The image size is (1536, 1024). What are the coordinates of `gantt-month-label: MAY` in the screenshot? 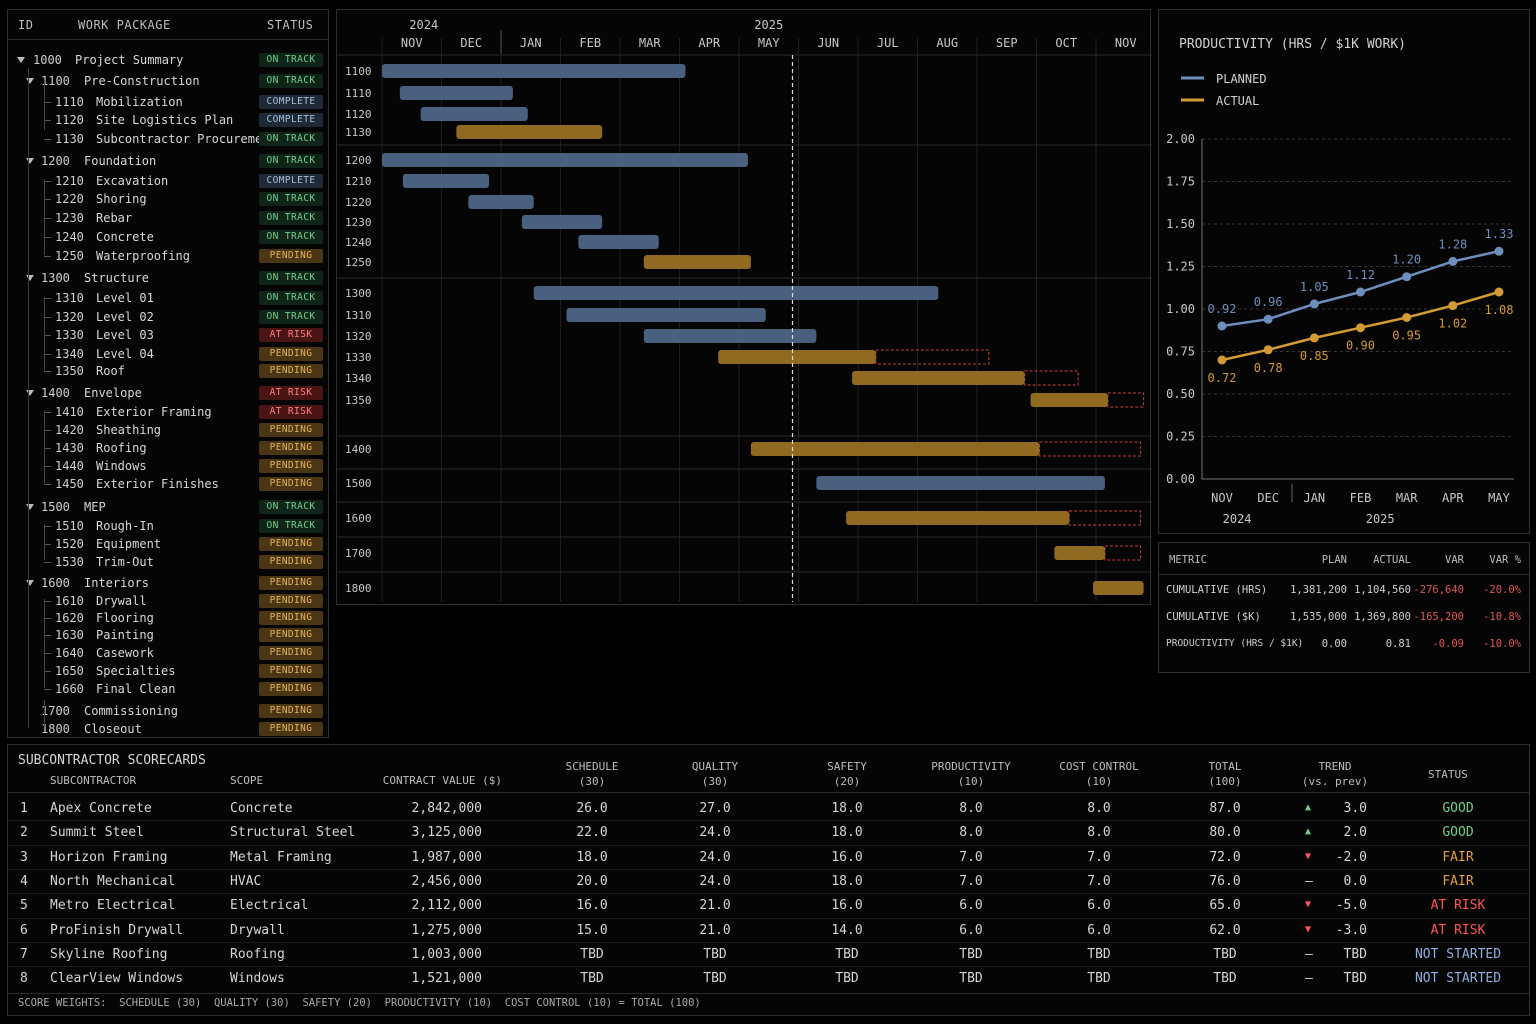 It's located at (769, 43).